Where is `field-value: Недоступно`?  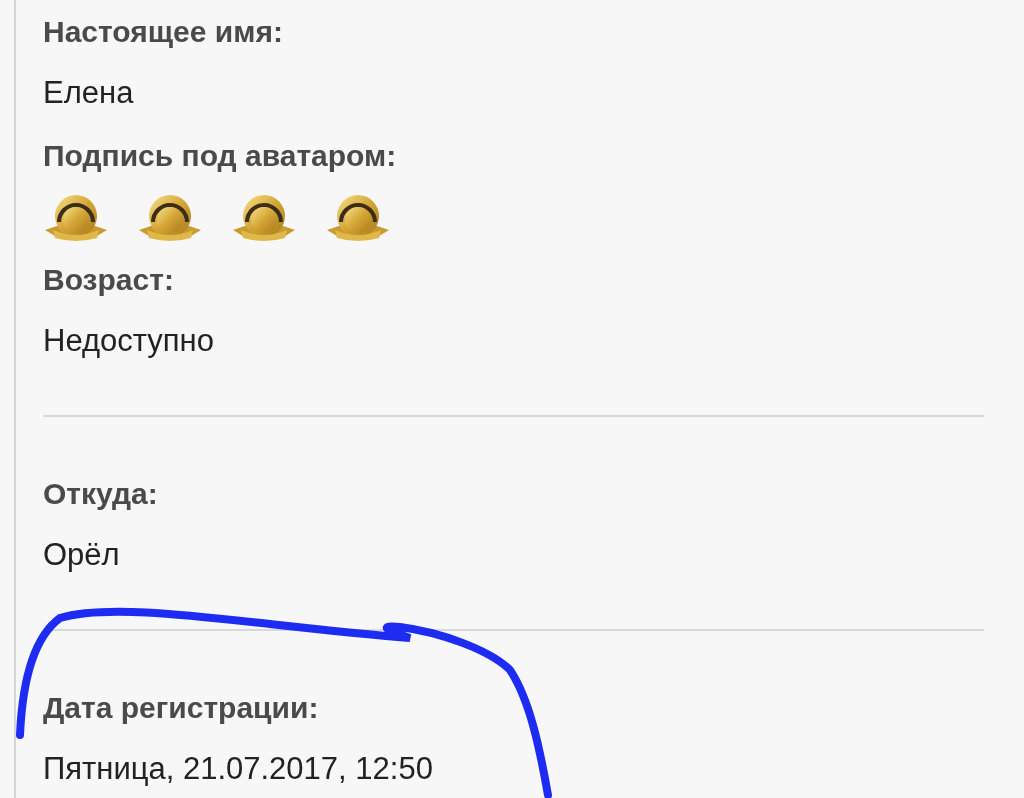 field-value: Недоступно is located at coordinates (128, 340).